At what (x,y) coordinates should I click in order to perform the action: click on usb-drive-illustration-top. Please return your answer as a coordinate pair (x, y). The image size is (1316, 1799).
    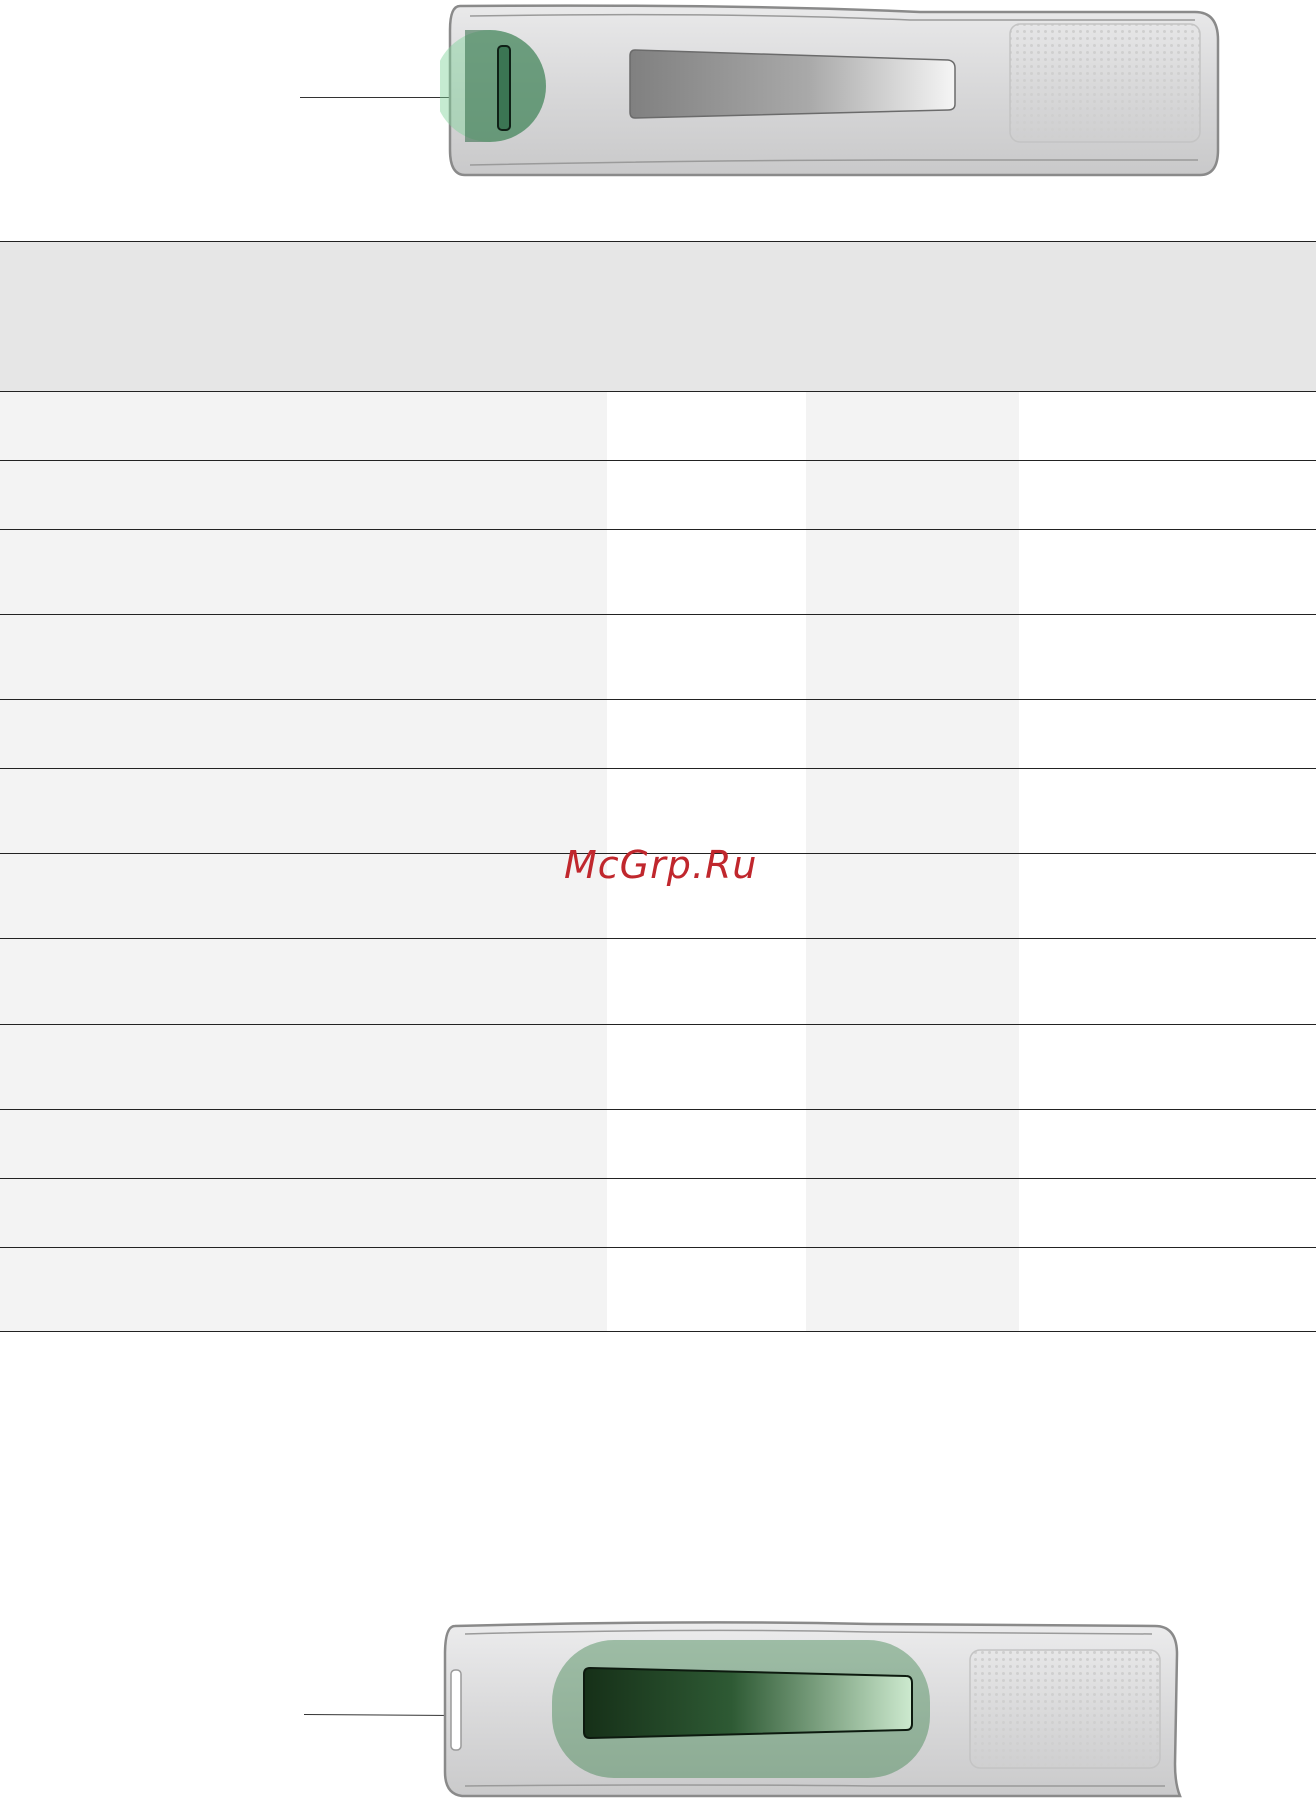
    Looking at the image, I should click on (830, 90).